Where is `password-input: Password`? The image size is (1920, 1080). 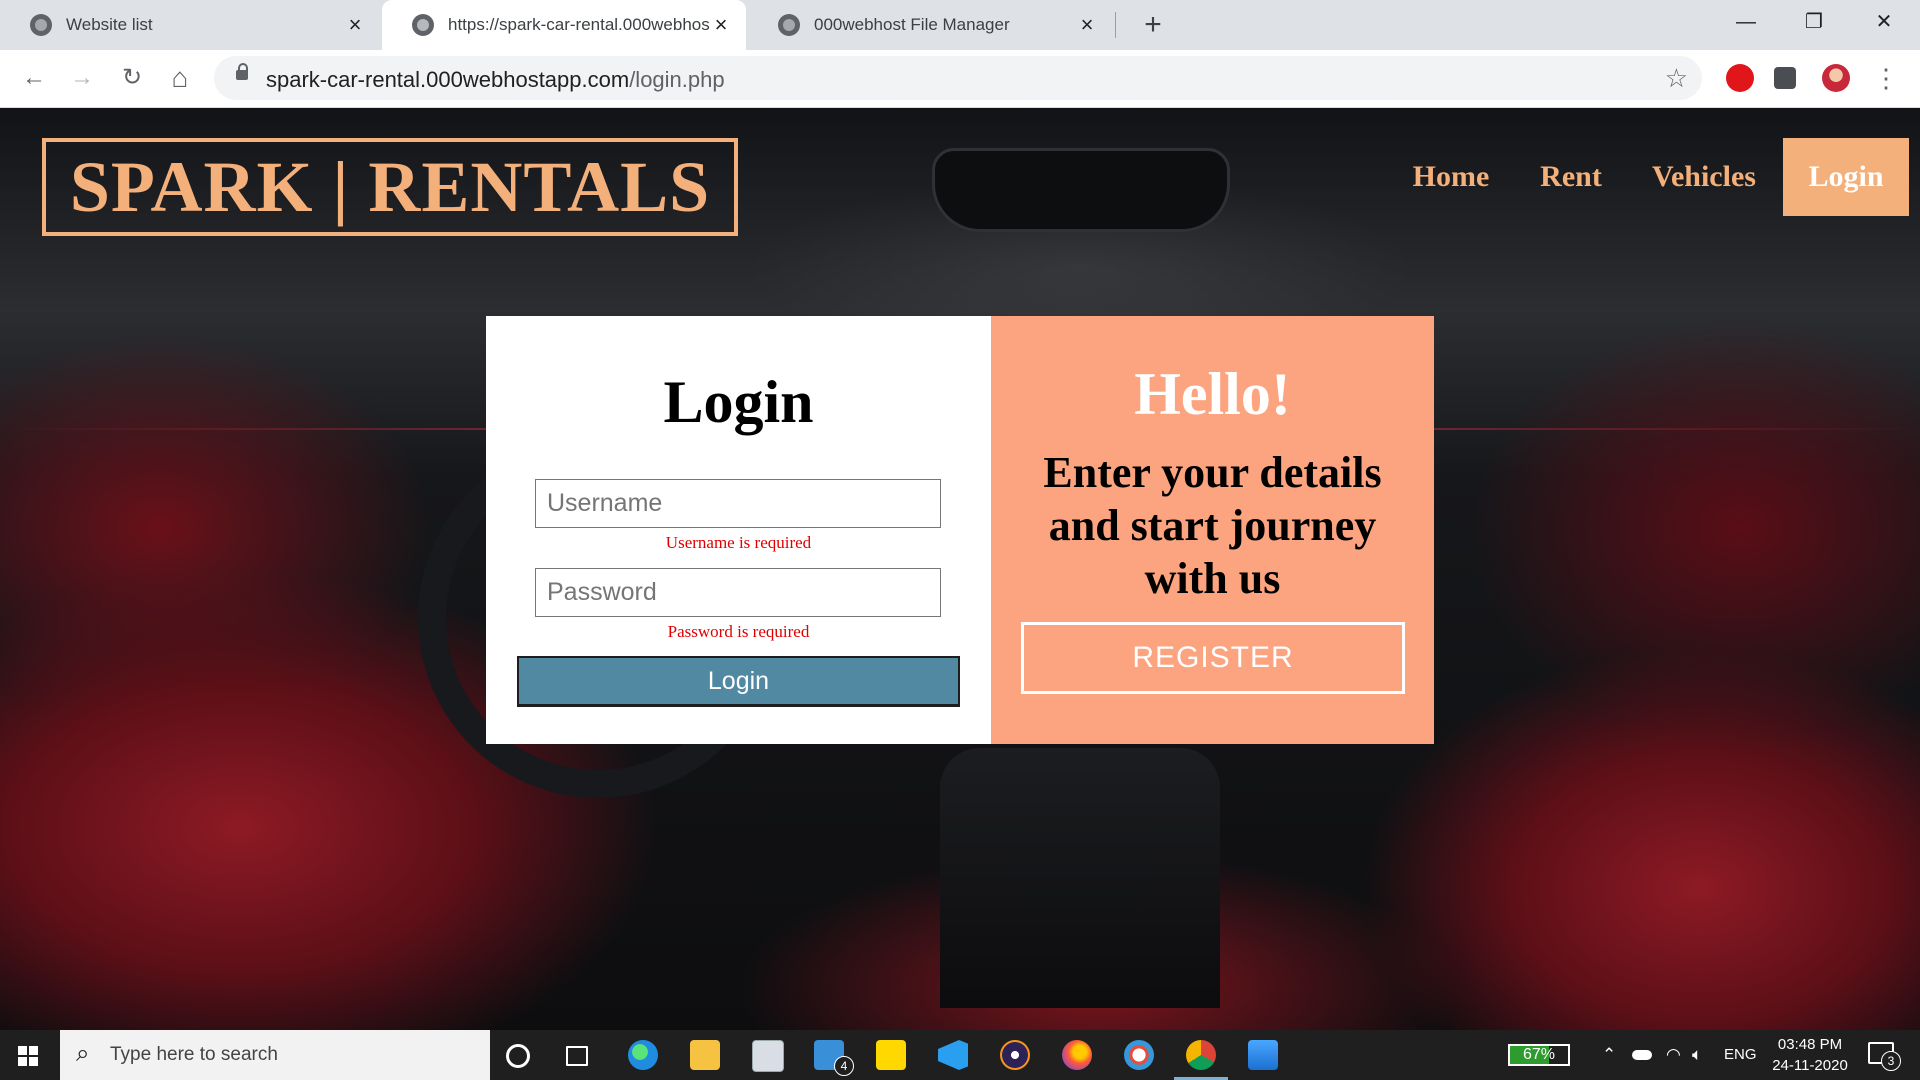
password-input: Password is located at coordinates (738, 592).